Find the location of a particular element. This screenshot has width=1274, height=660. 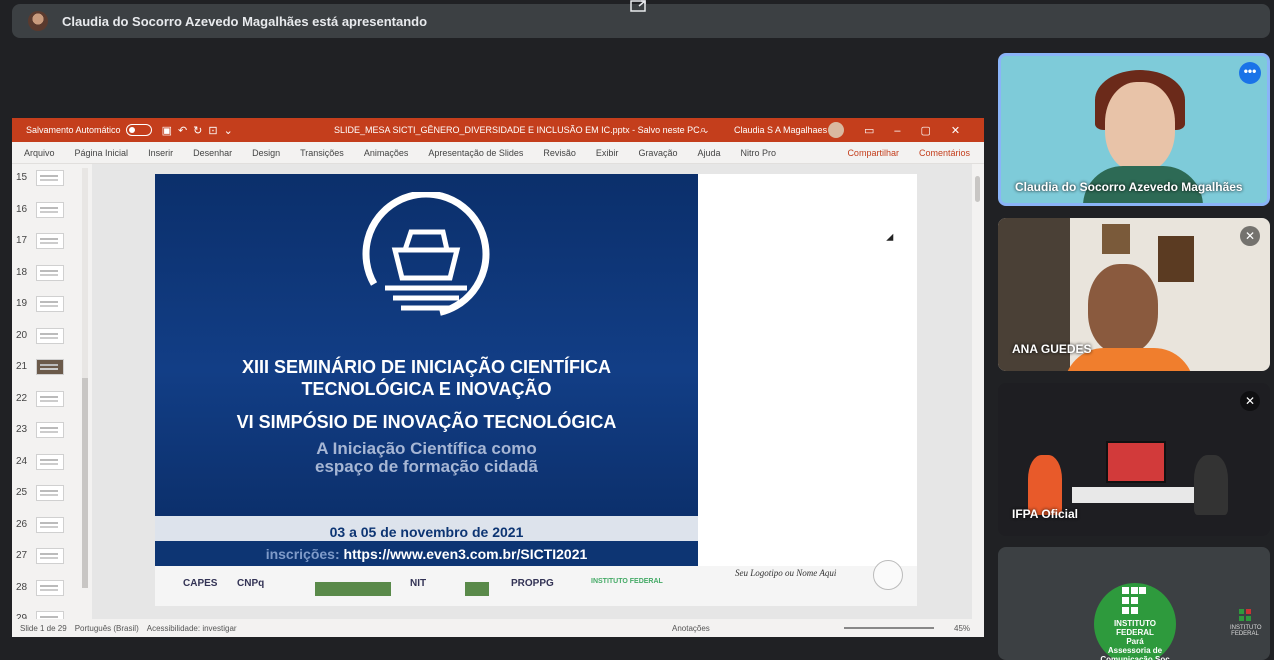

participant-name: Claudia do Socorro Azevedo Magalhães is located at coordinates (1129, 187).